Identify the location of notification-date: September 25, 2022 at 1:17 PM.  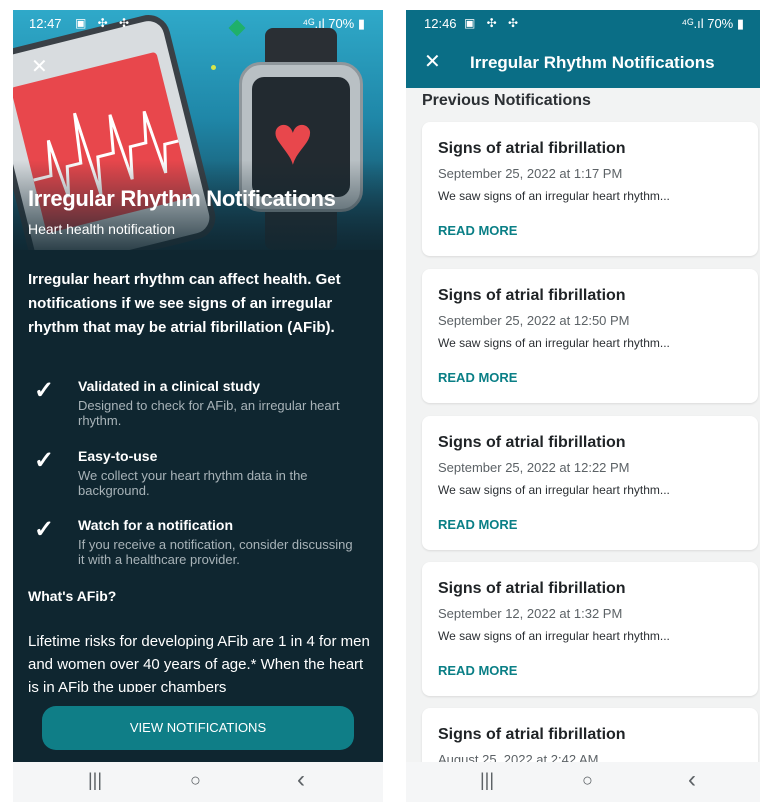
(530, 173).